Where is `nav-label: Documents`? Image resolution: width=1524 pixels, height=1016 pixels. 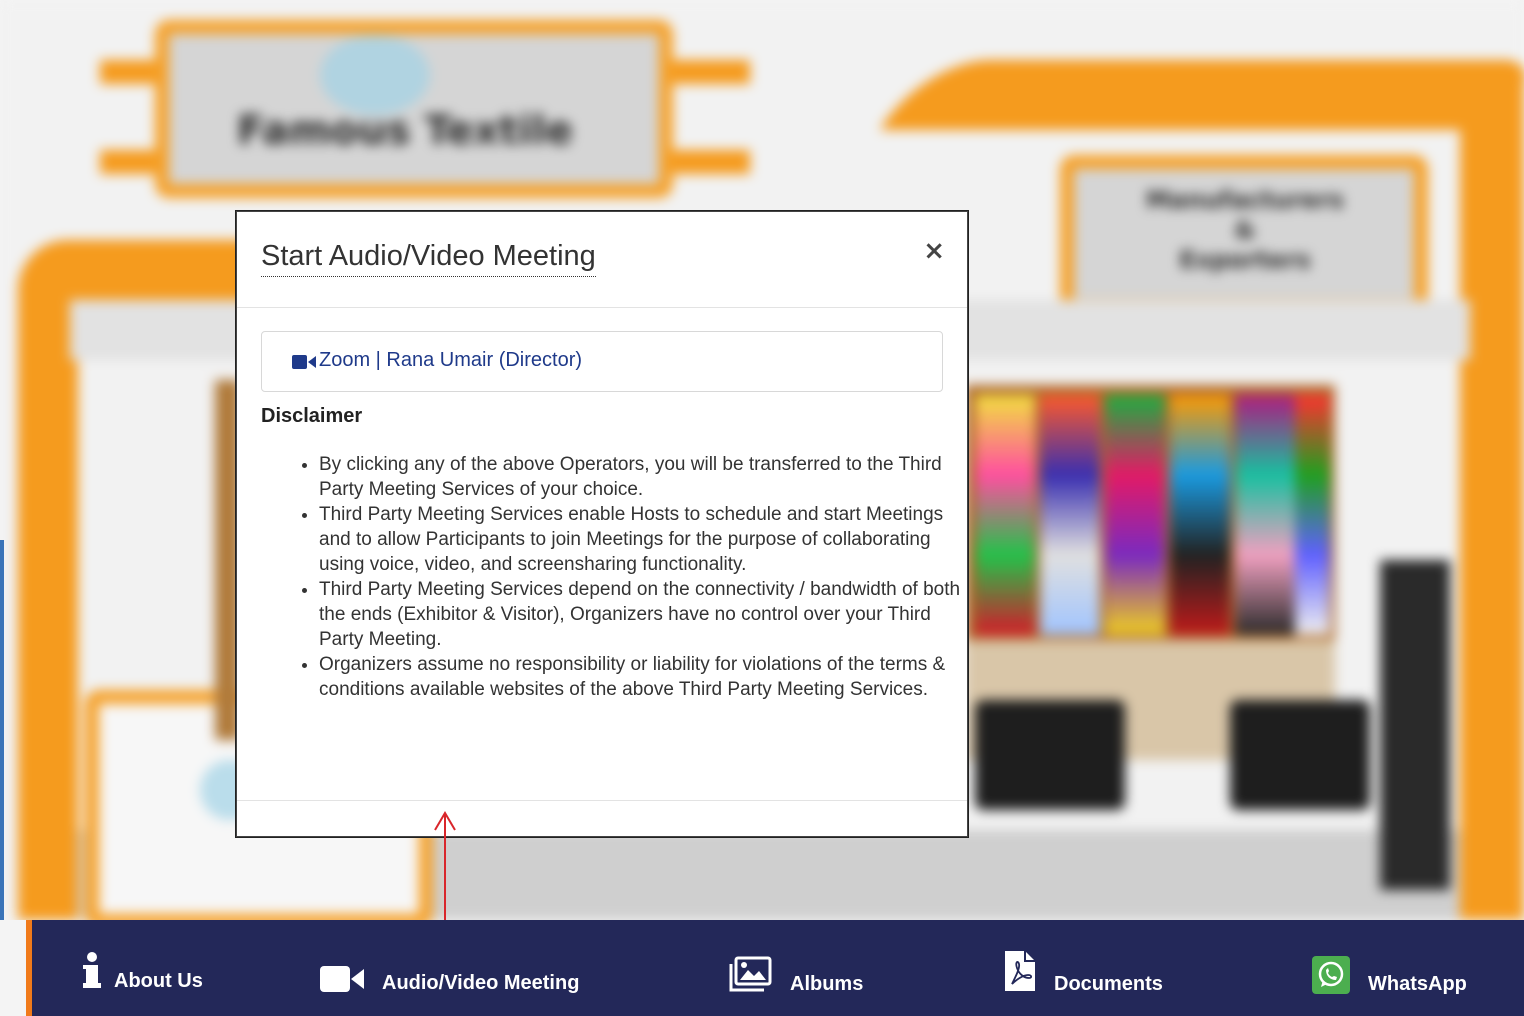 nav-label: Documents is located at coordinates (1108, 984).